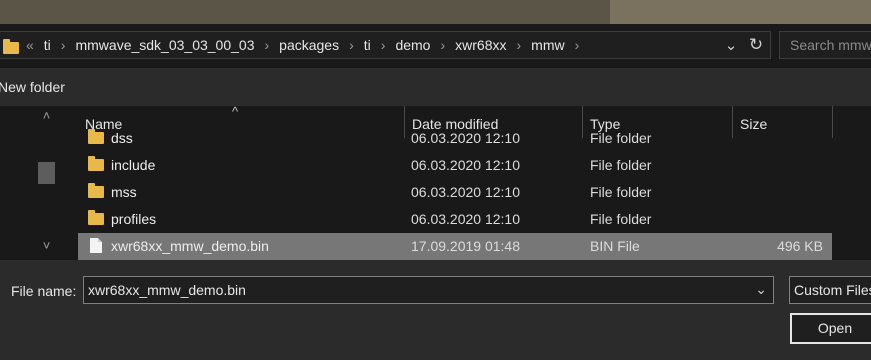 This screenshot has width=871, height=360. What do you see at coordinates (615, 246) in the screenshot?
I see `file-type: BIN File` at bounding box center [615, 246].